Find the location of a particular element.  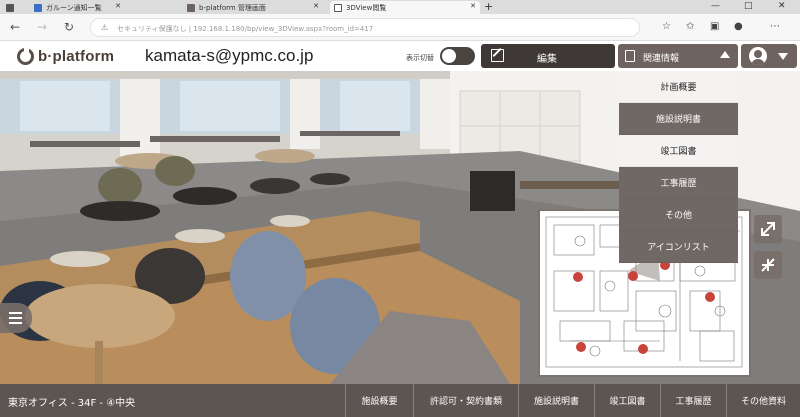

browser-menu-tab is located at coordinates (11, 7).